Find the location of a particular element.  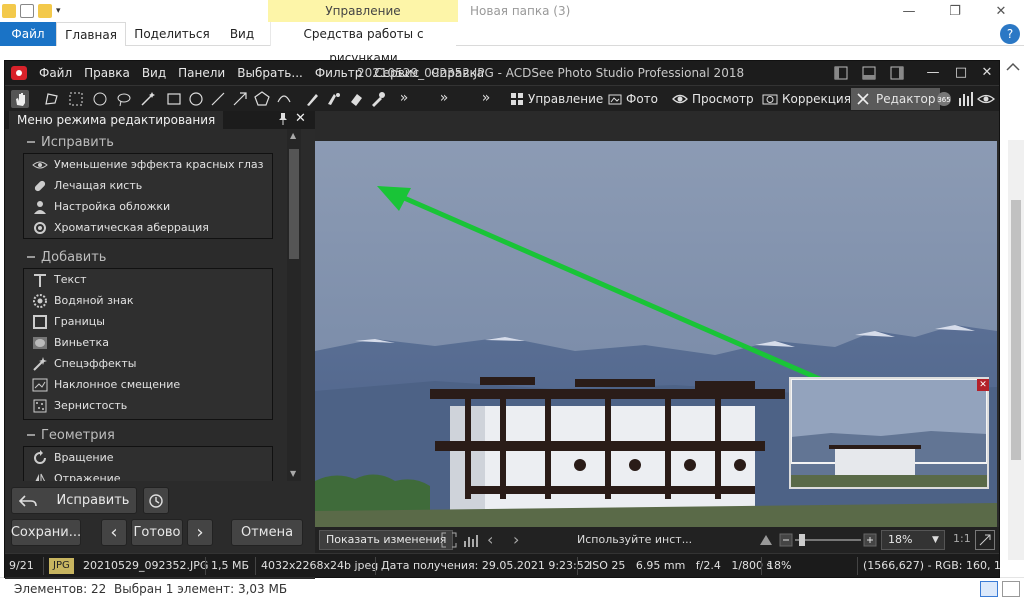

tiles-view-icon is located at coordinates (1011, 589).